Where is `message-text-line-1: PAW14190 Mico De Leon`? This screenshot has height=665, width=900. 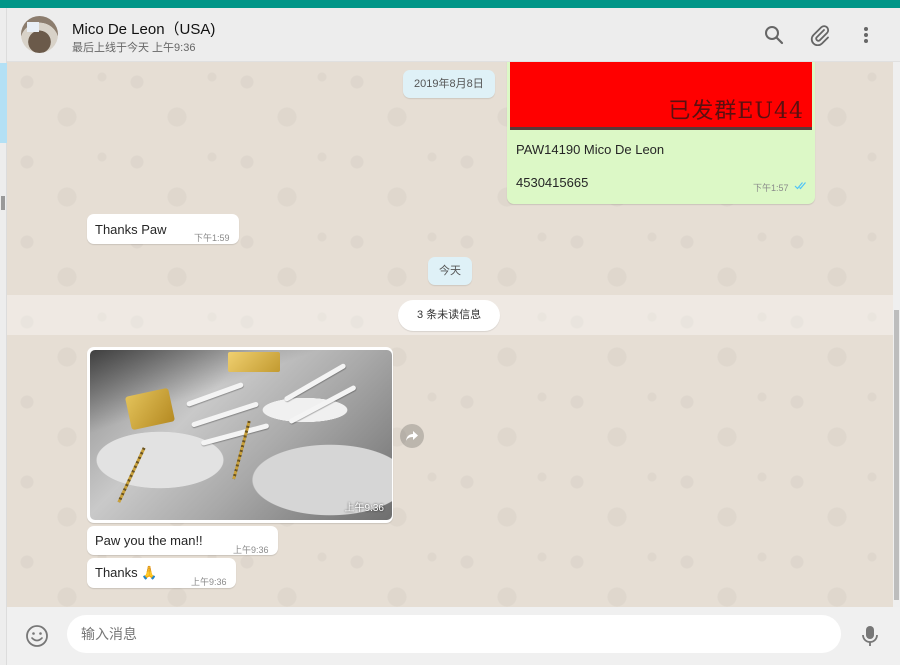
message-text-line-1: PAW14190 Mico De Leon is located at coordinates (590, 149).